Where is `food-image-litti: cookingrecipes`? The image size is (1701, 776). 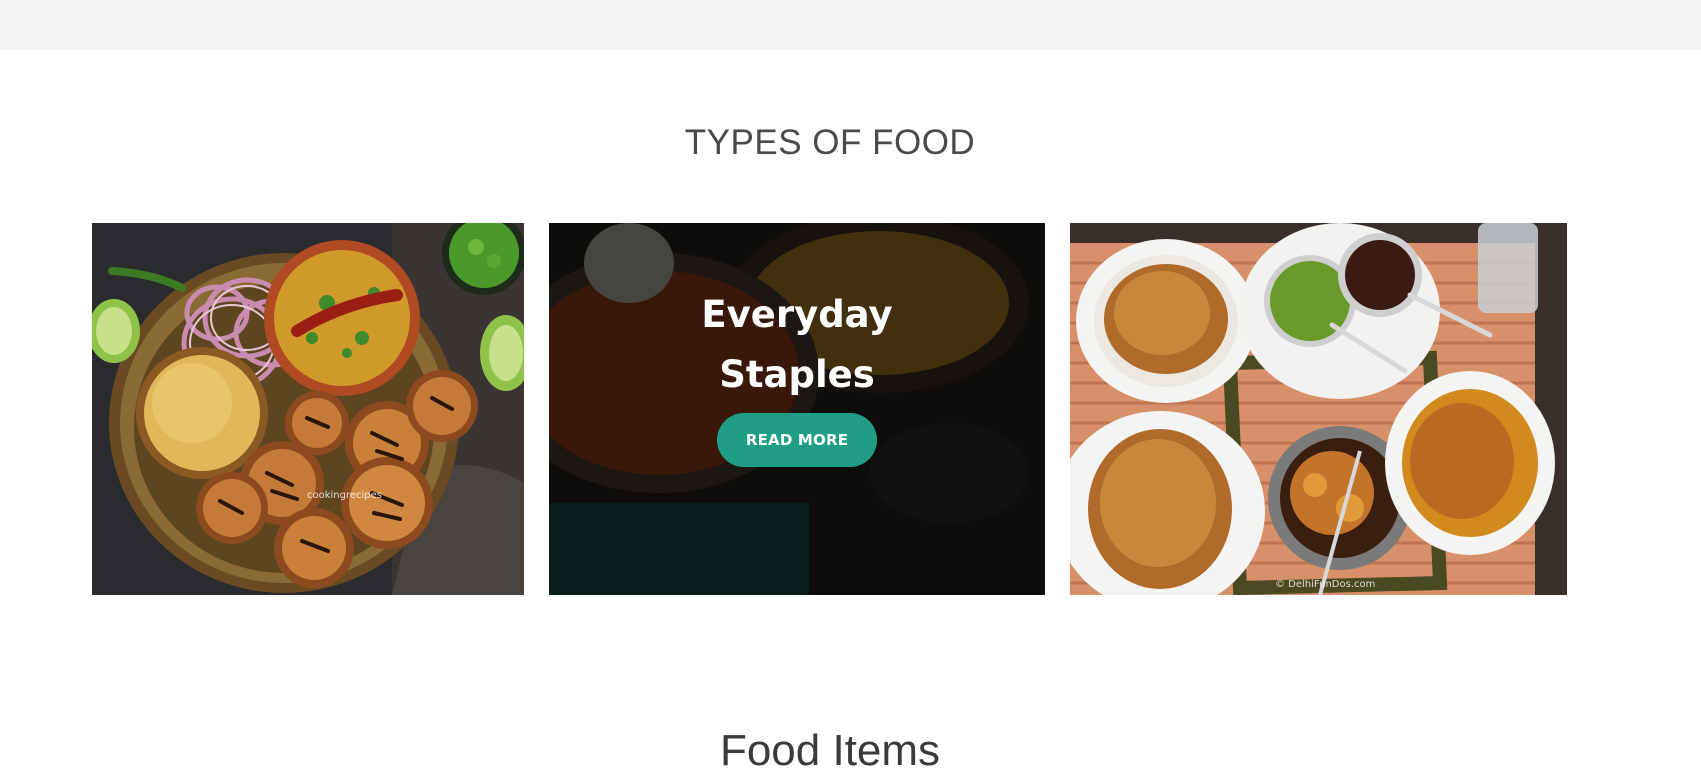
food-image-litti: cookingrecipes is located at coordinates (308, 409).